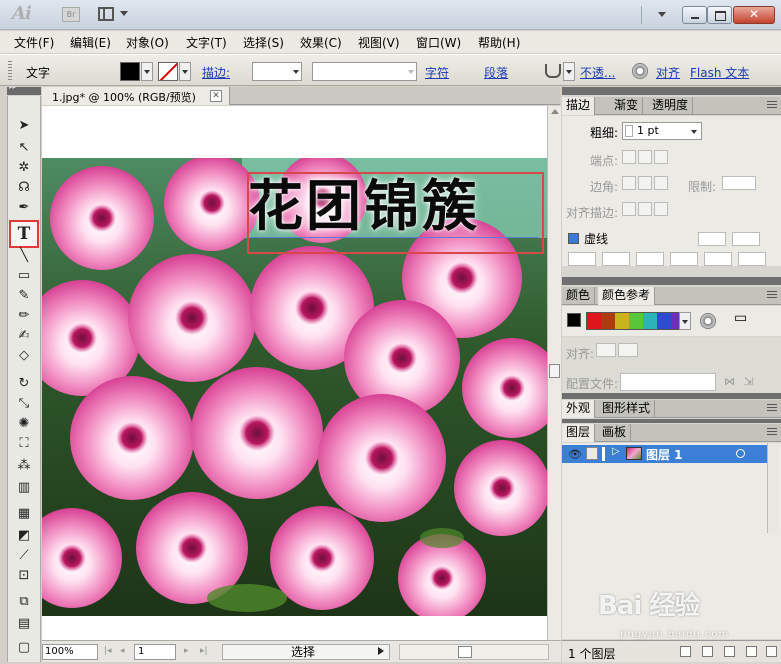 The image size is (781, 664). I want to click on toolbox-header, so click(24, 89).